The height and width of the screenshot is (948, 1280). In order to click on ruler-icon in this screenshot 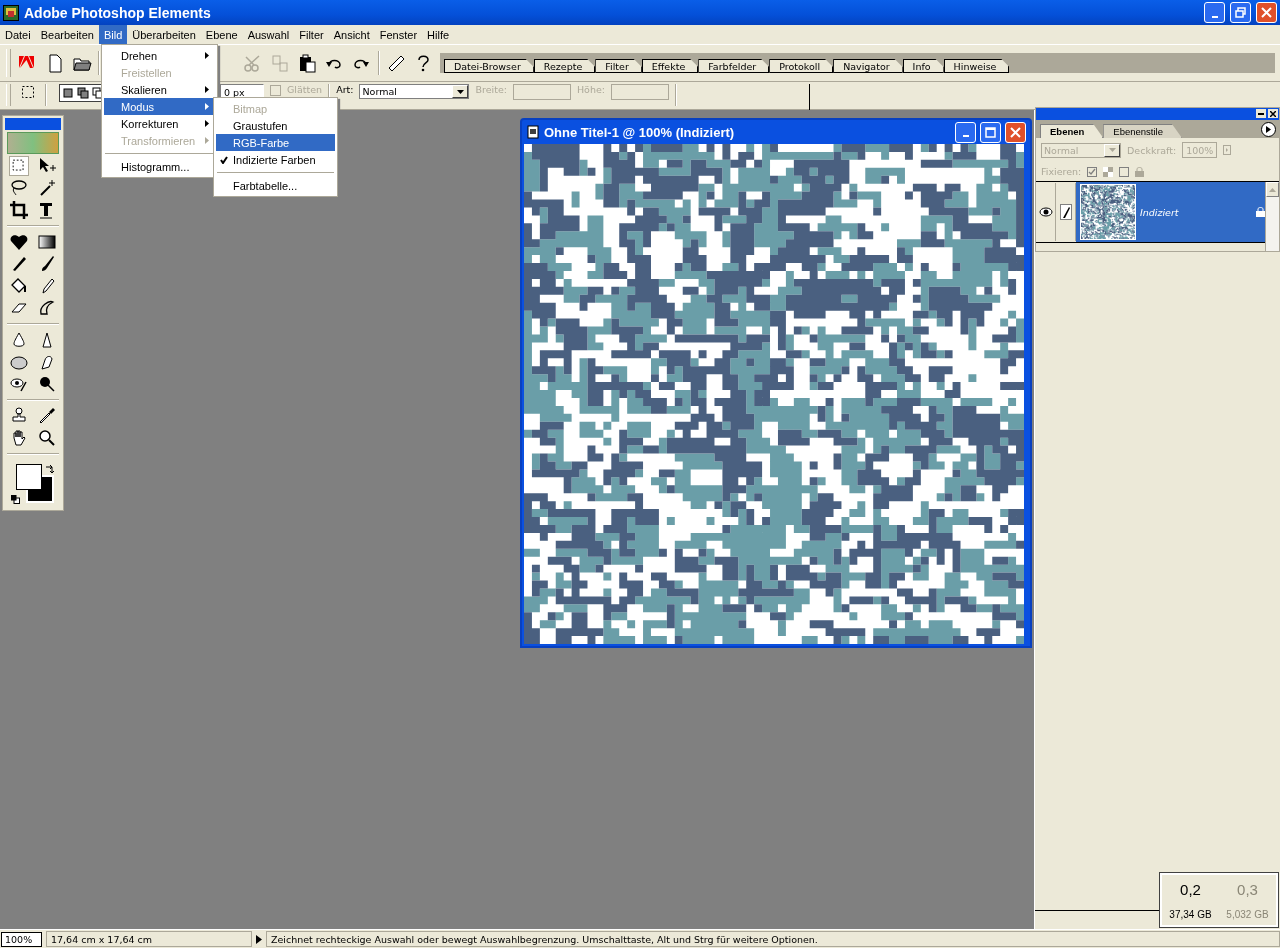, I will do `click(396, 63)`.